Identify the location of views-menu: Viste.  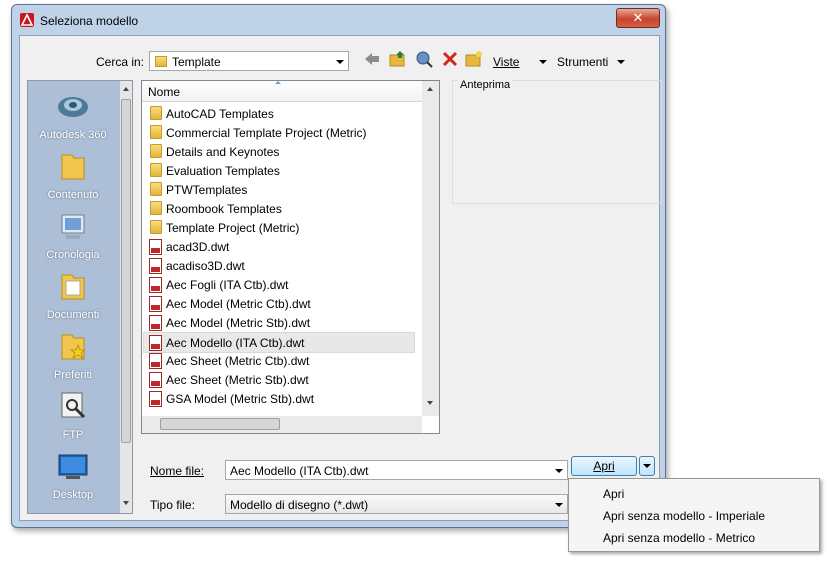
(506, 62).